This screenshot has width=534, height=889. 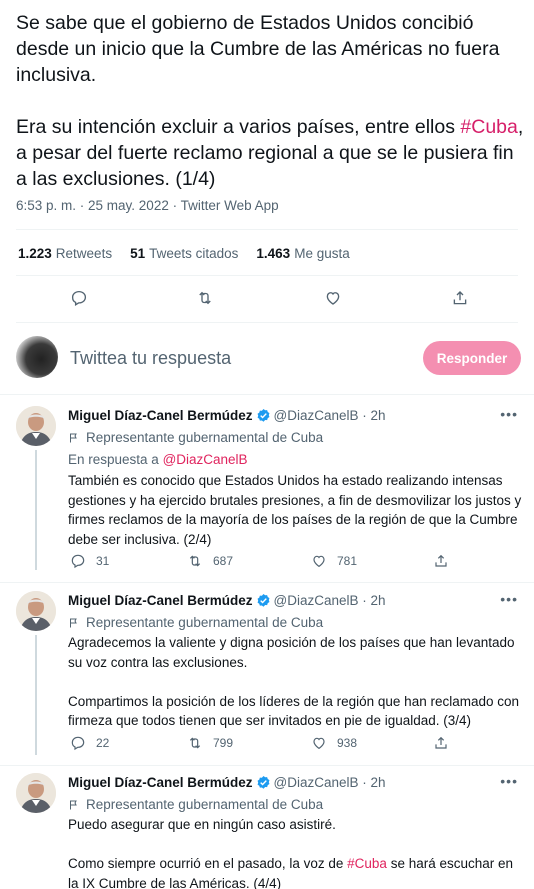 What do you see at coordinates (205, 459) in the screenshot?
I see `mention-link: @DiazCanelB` at bounding box center [205, 459].